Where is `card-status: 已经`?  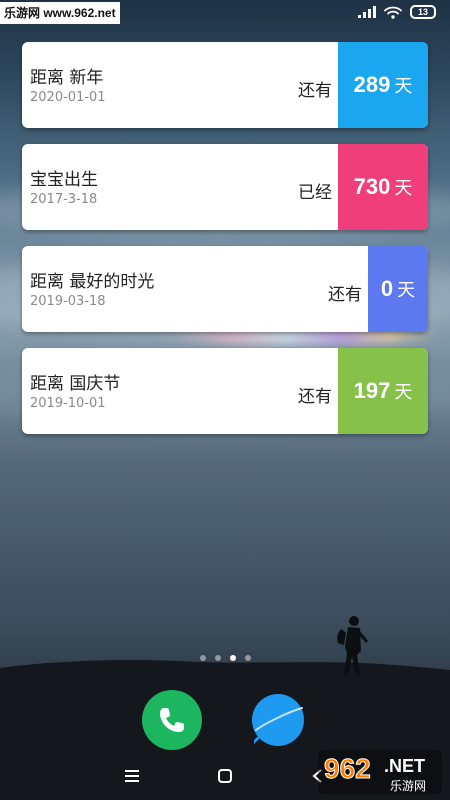
card-status: 已经 is located at coordinates (315, 193).